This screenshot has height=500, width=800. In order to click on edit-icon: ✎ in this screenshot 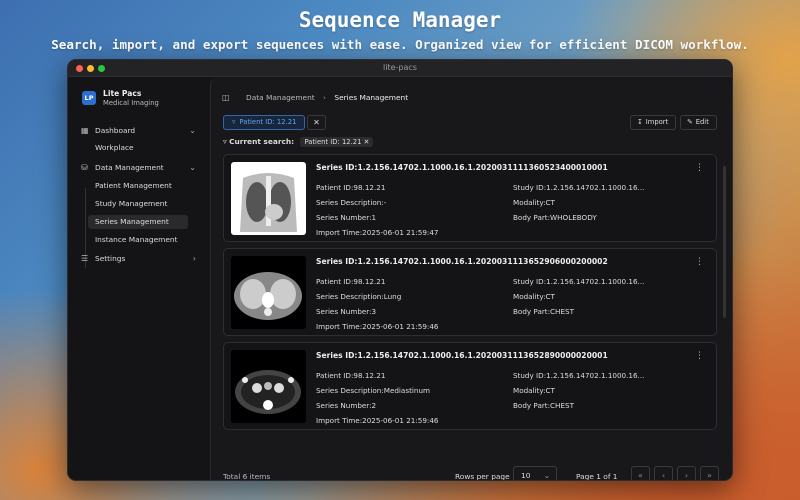, I will do `click(690, 122)`.